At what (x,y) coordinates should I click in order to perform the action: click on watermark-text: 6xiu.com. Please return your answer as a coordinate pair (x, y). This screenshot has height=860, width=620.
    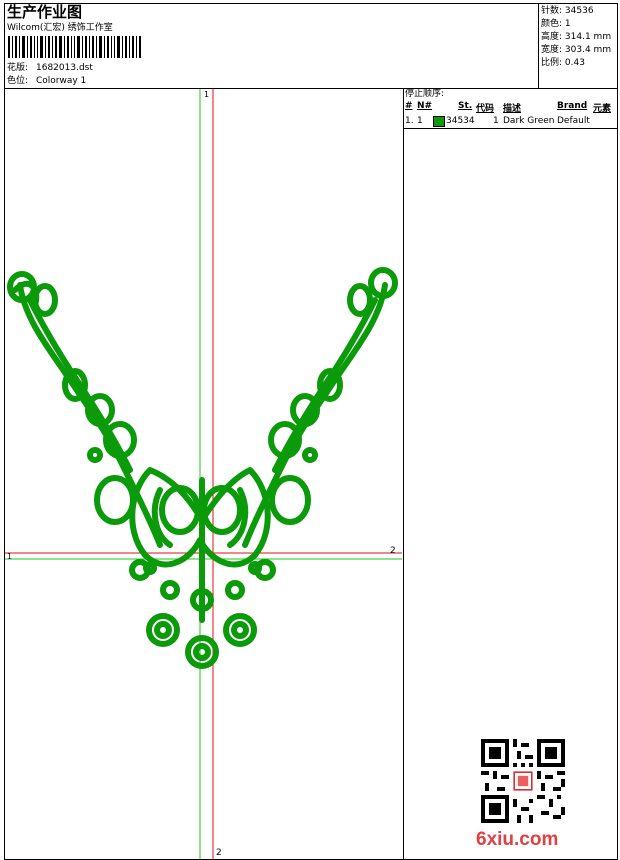
    Looking at the image, I should click on (517, 839).